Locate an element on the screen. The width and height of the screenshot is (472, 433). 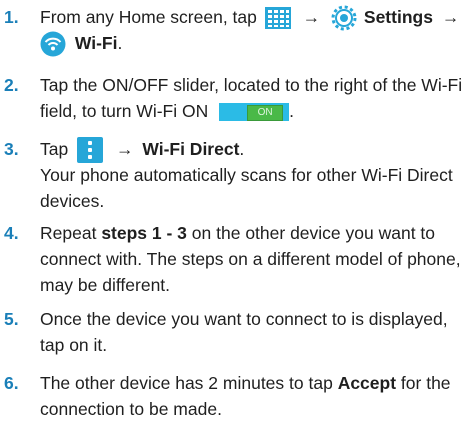
step-number: 5. is located at coordinates (11, 319).